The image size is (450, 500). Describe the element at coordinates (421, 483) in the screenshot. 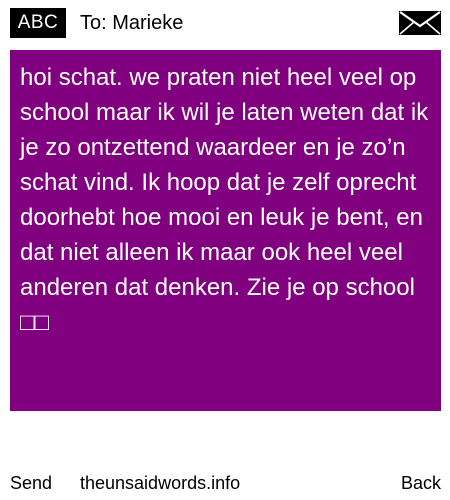

I see `back-button: Back` at that location.